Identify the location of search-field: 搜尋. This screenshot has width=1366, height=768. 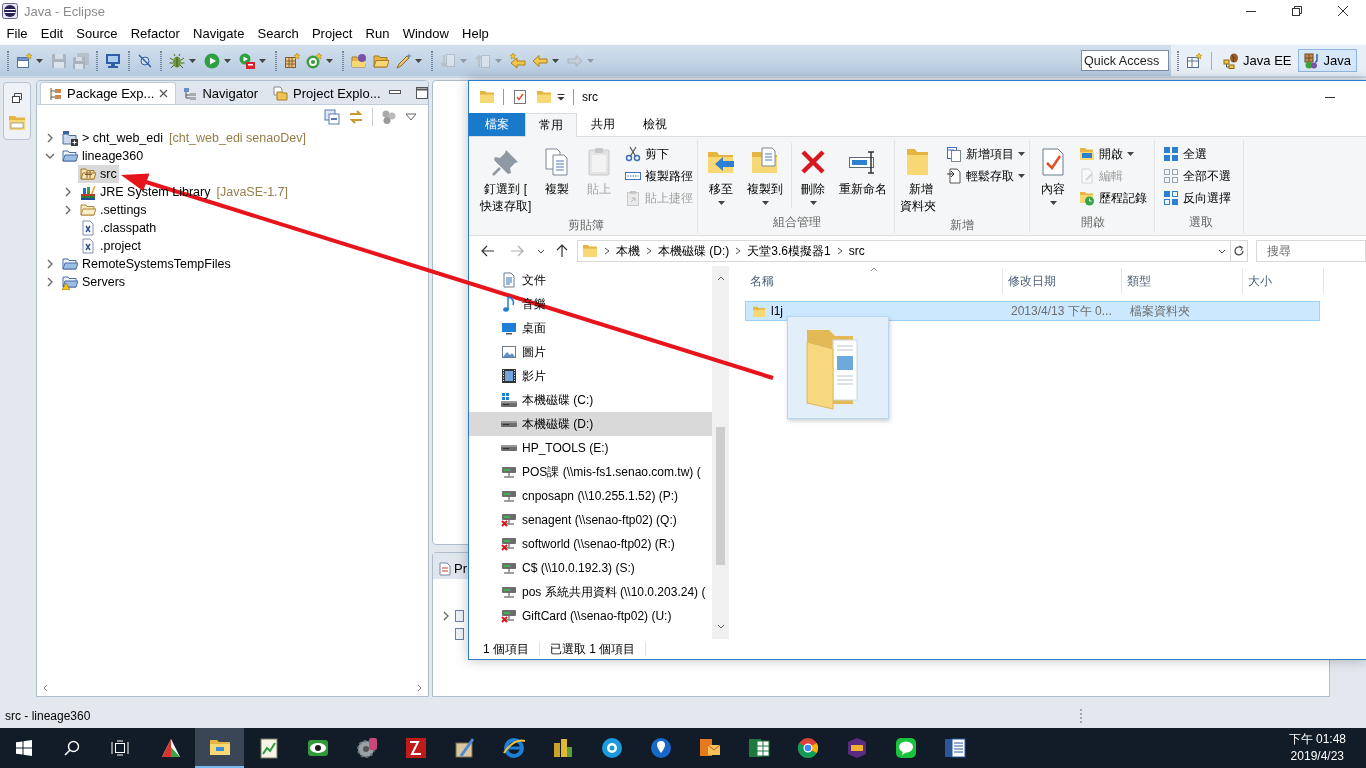
(1311, 251).